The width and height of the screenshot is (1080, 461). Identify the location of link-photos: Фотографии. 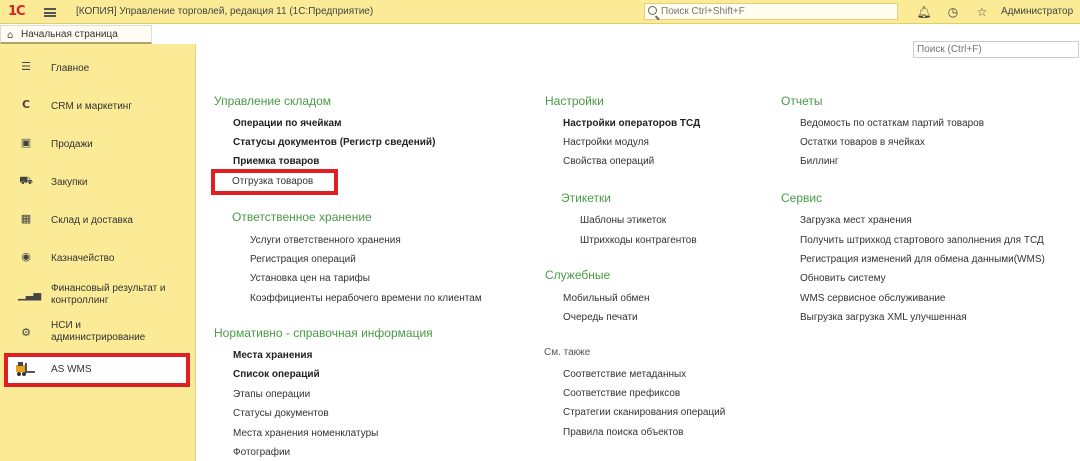
(261, 452).